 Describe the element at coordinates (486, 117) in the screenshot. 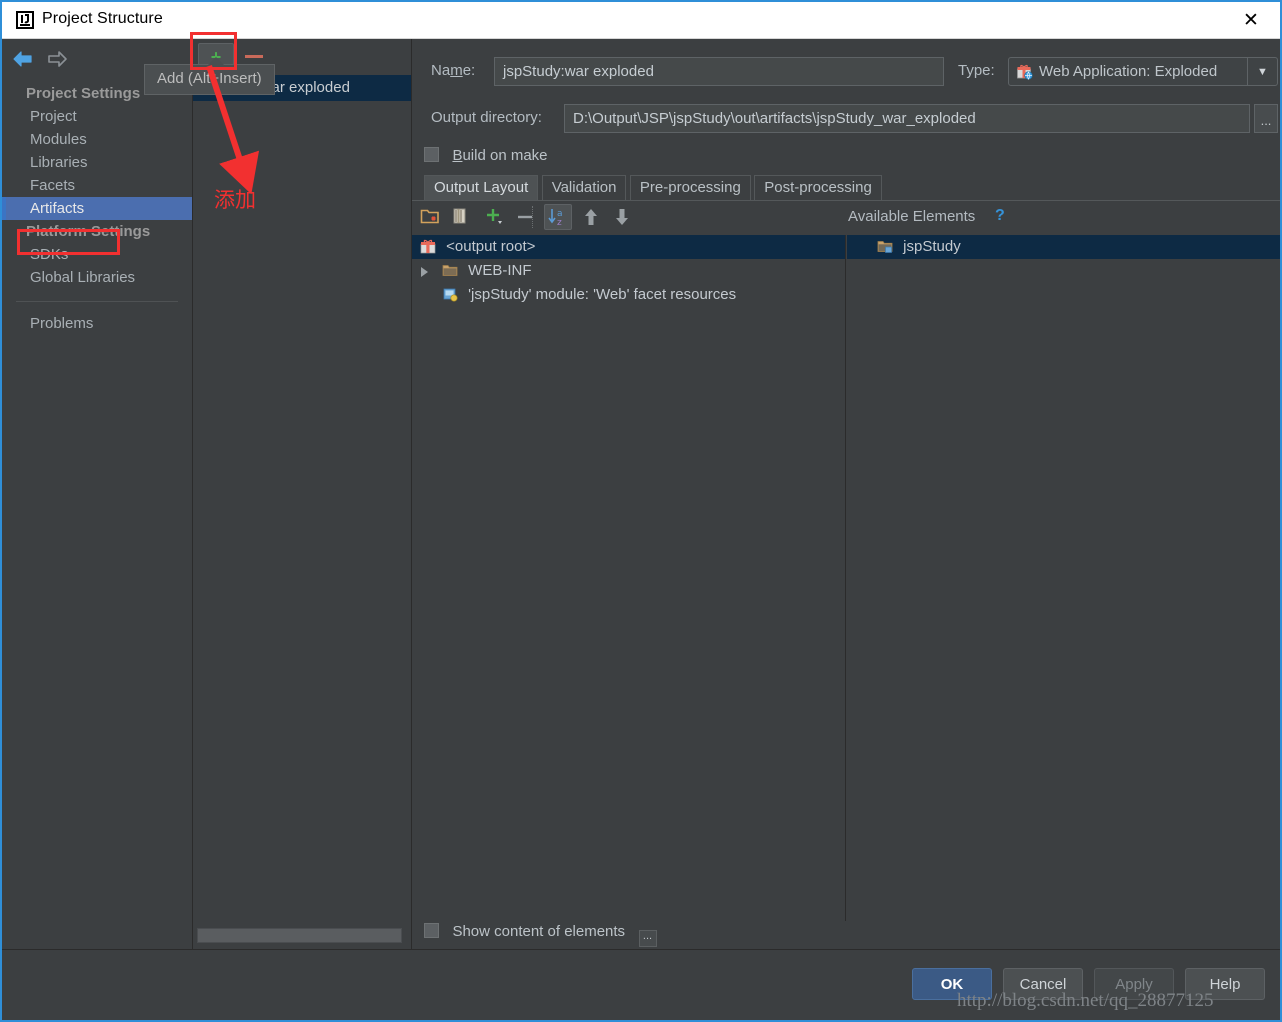

I see `output-directory-label: Output directory:` at that location.